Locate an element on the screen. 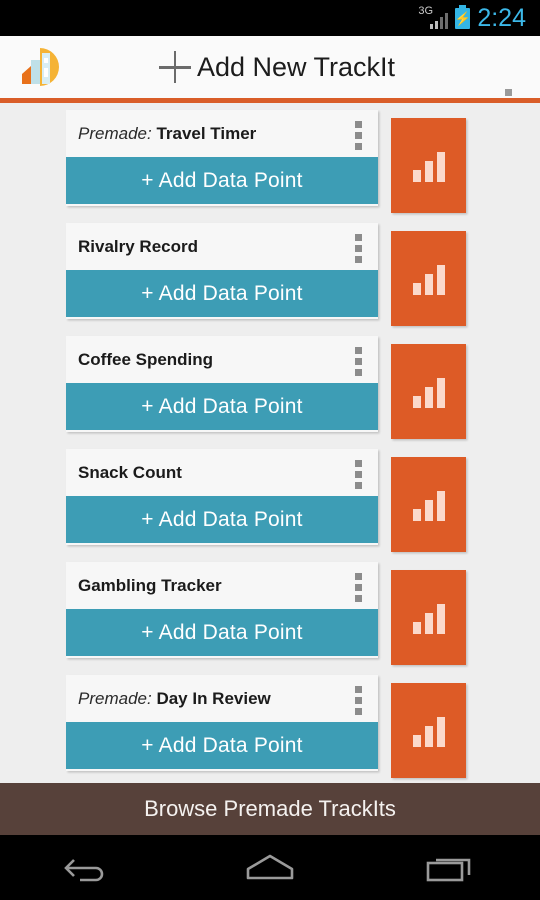 This screenshot has width=540, height=900. list-item: Coffee Spending + Add Data Point is located at coordinates (270, 387).